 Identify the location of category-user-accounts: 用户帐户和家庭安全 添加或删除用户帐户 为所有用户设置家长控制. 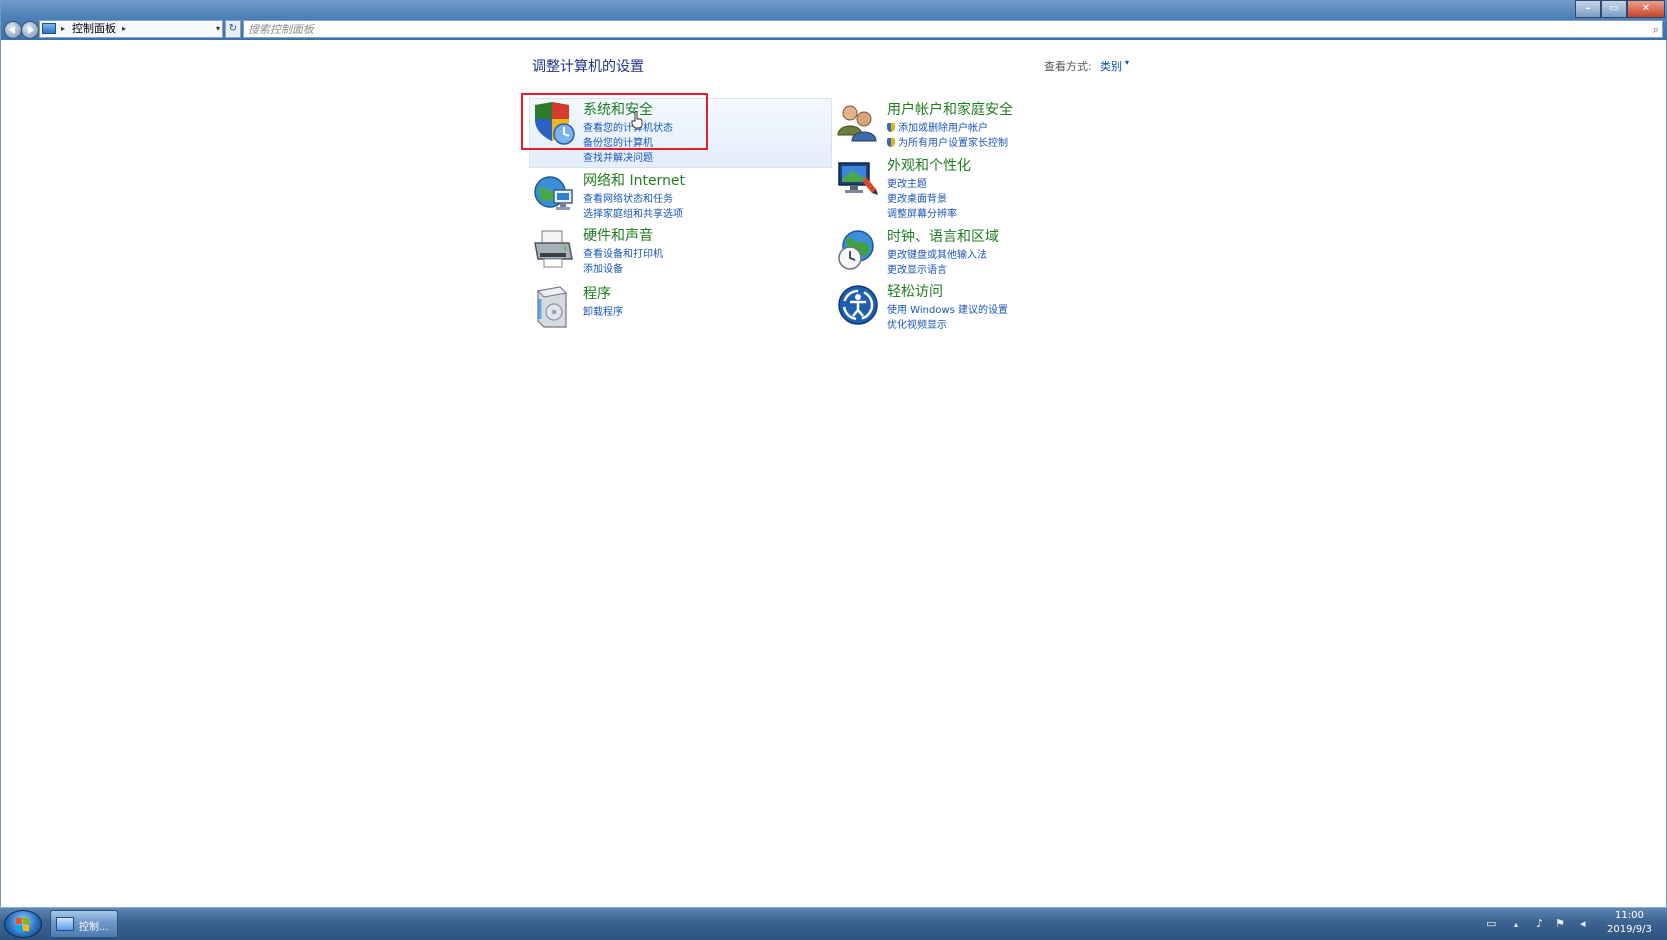
(986, 131).